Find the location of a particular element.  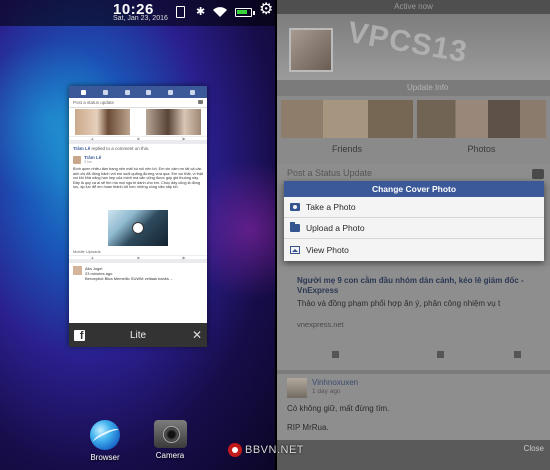

feed-meta: Trâm Lê replied to a comment on this. is located at coordinates (138, 148).